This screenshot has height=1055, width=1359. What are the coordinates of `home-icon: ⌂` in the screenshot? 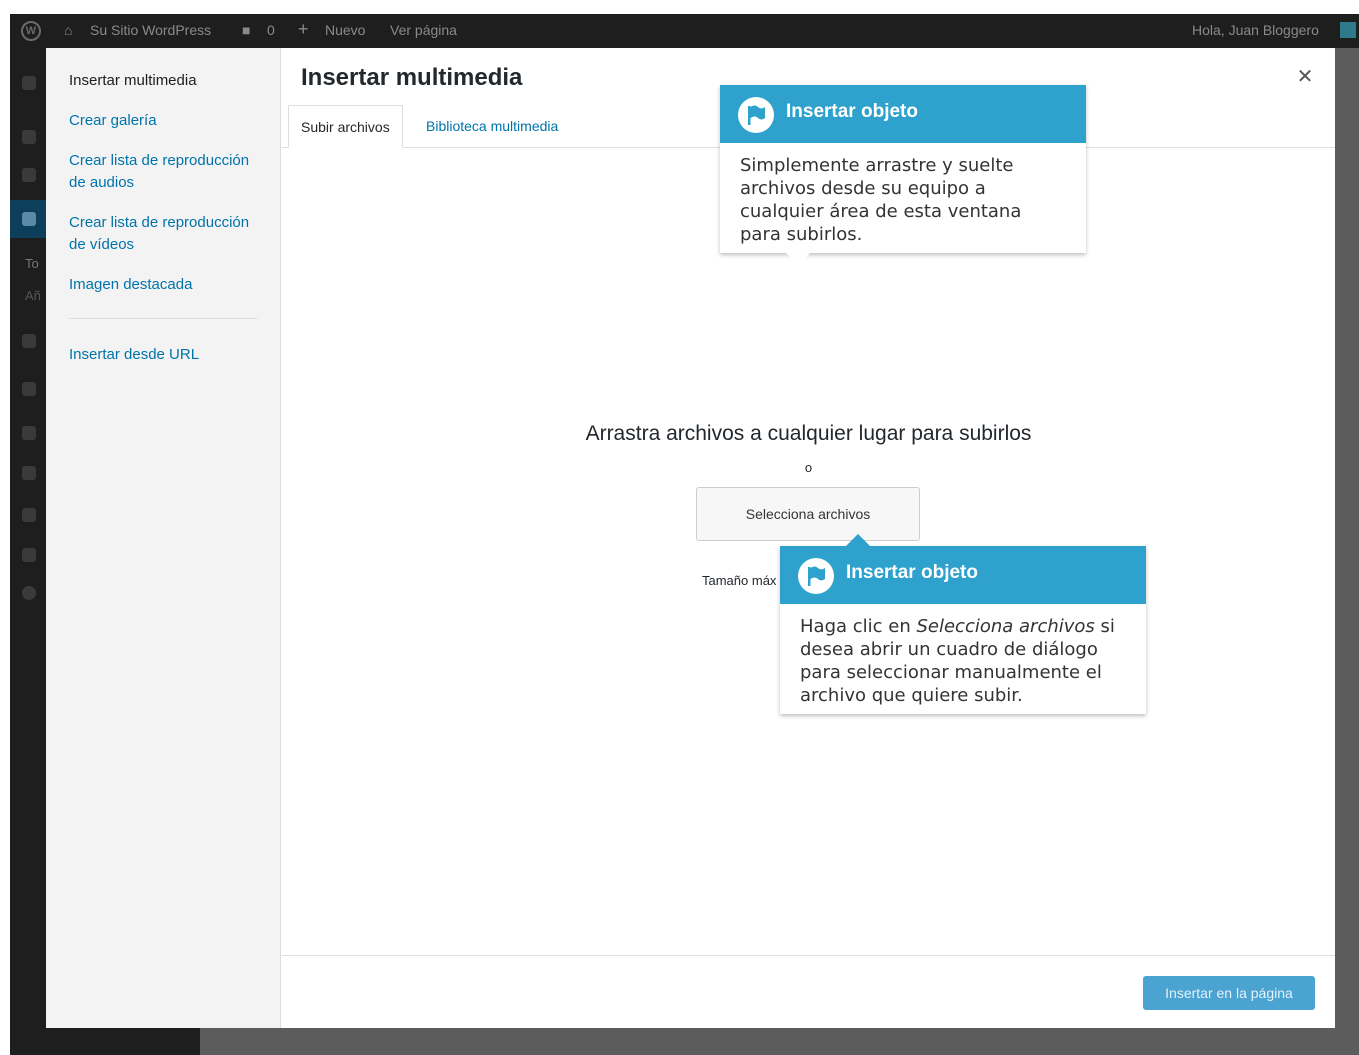 It's located at (68, 30).